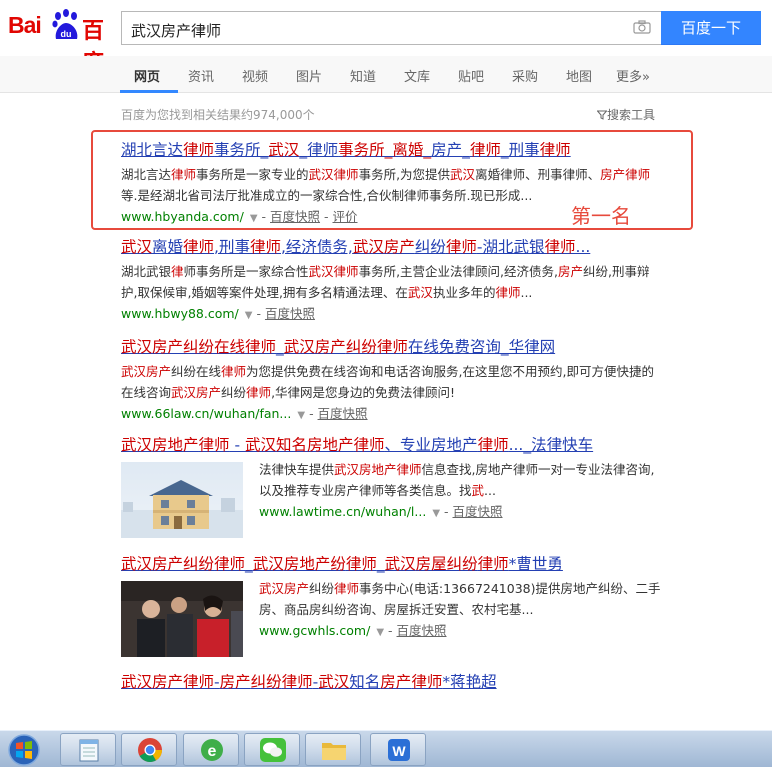 This screenshot has width=772, height=767. I want to click on browser-e-icon: e, so click(212, 750).